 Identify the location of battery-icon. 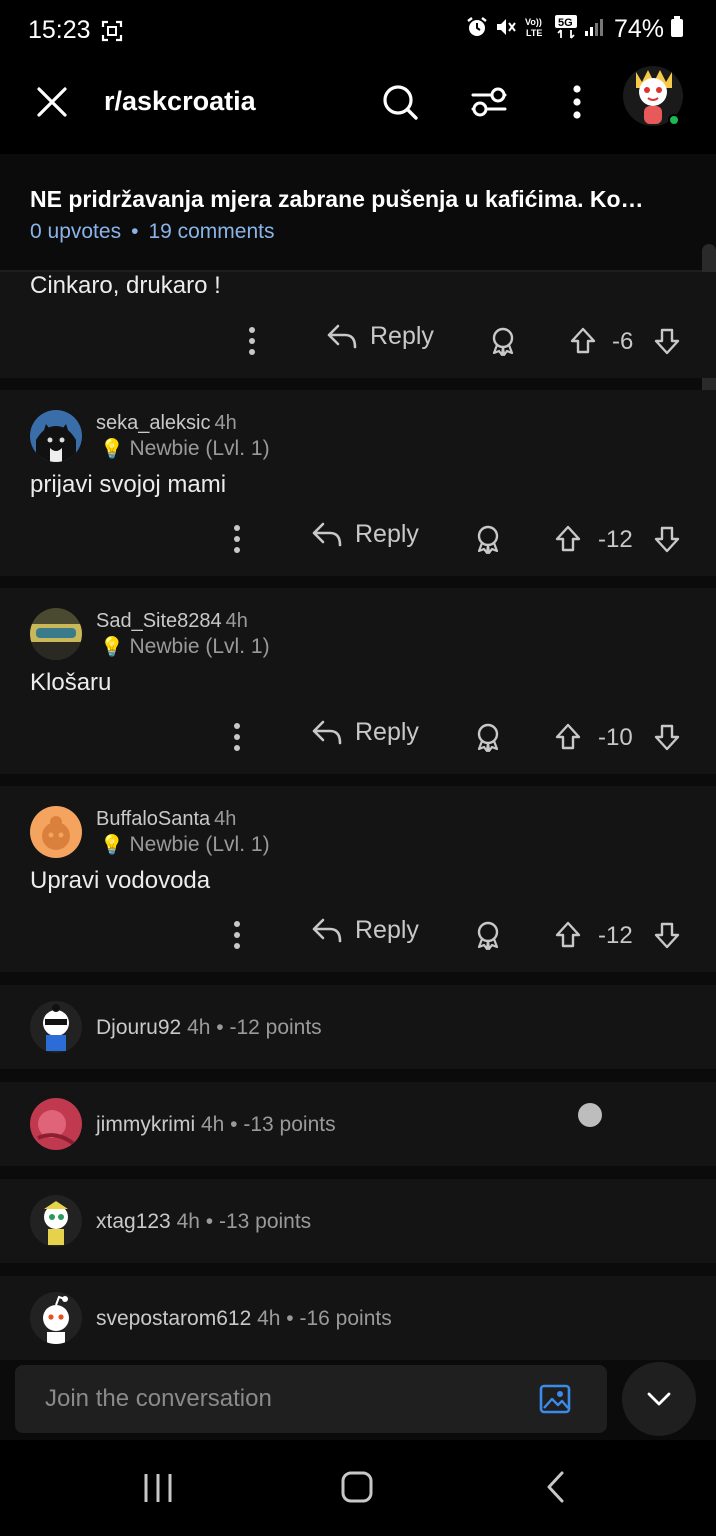
(677, 29).